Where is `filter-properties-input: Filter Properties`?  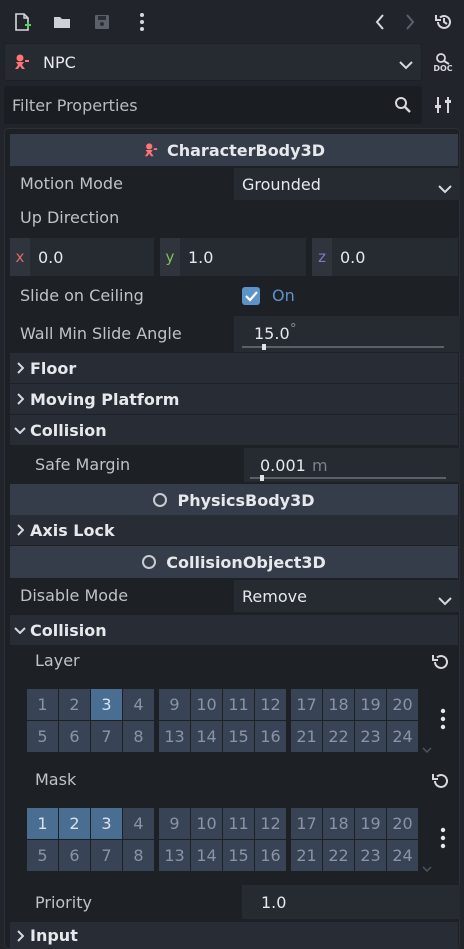
filter-properties-input: Filter Properties is located at coordinates (213, 105).